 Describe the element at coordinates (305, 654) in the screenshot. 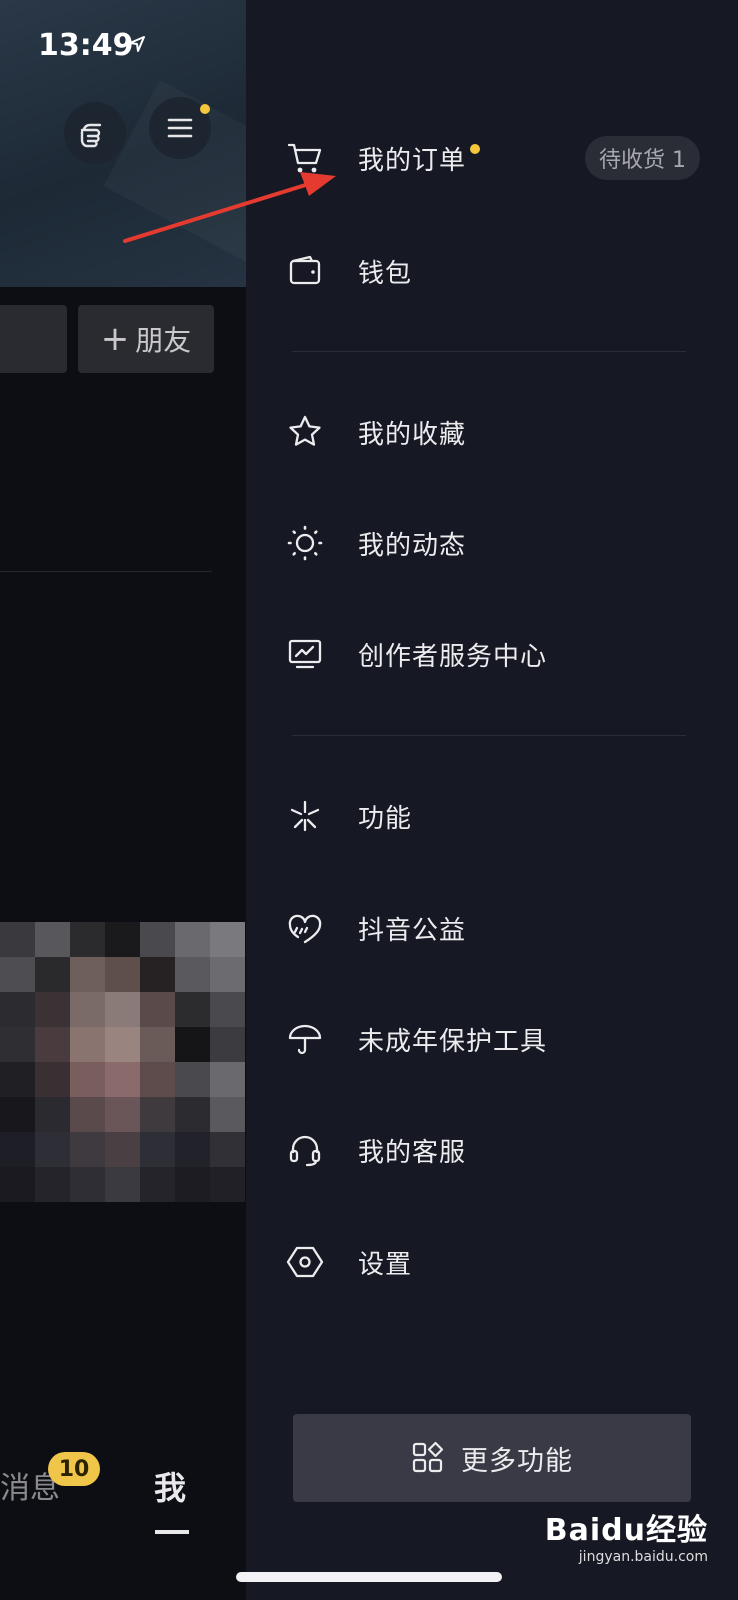

I see `monitor-chart-icon` at that location.